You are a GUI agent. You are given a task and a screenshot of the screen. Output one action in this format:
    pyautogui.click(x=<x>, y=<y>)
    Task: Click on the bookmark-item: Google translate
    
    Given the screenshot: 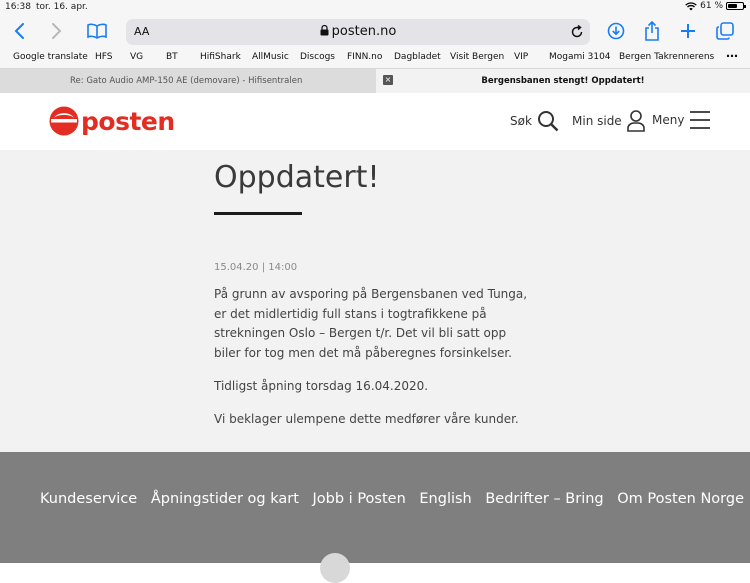 What is the action you would take?
    pyautogui.click(x=50, y=57)
    